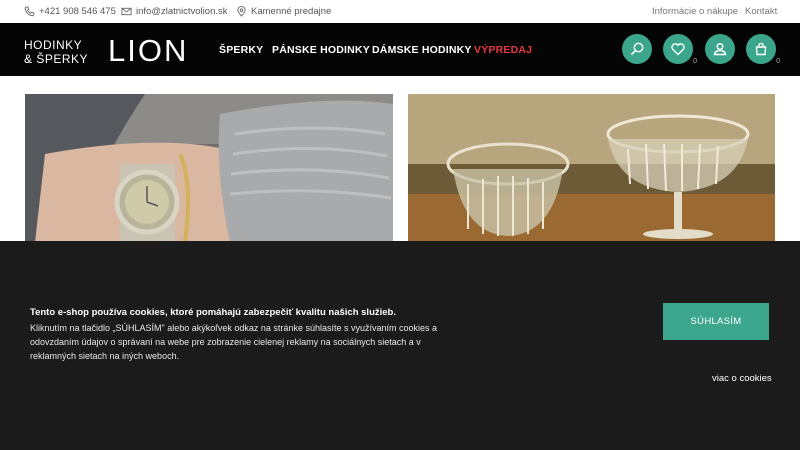 The width and height of the screenshot is (800, 450). Describe the element at coordinates (291, 11) in the screenshot. I see `stores-label: Kamenné predajne` at that location.